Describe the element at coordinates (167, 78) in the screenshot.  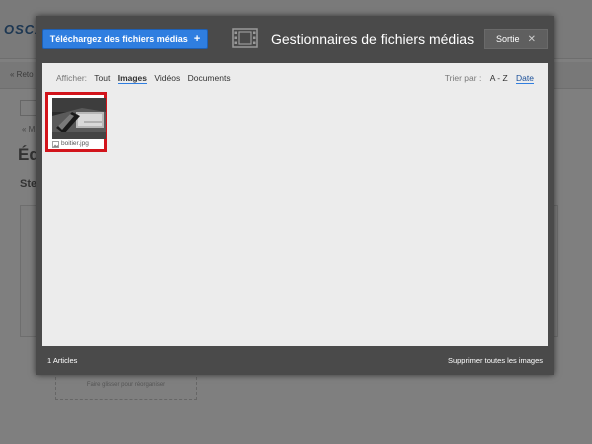
I see `filter-videos: Vidéos` at that location.